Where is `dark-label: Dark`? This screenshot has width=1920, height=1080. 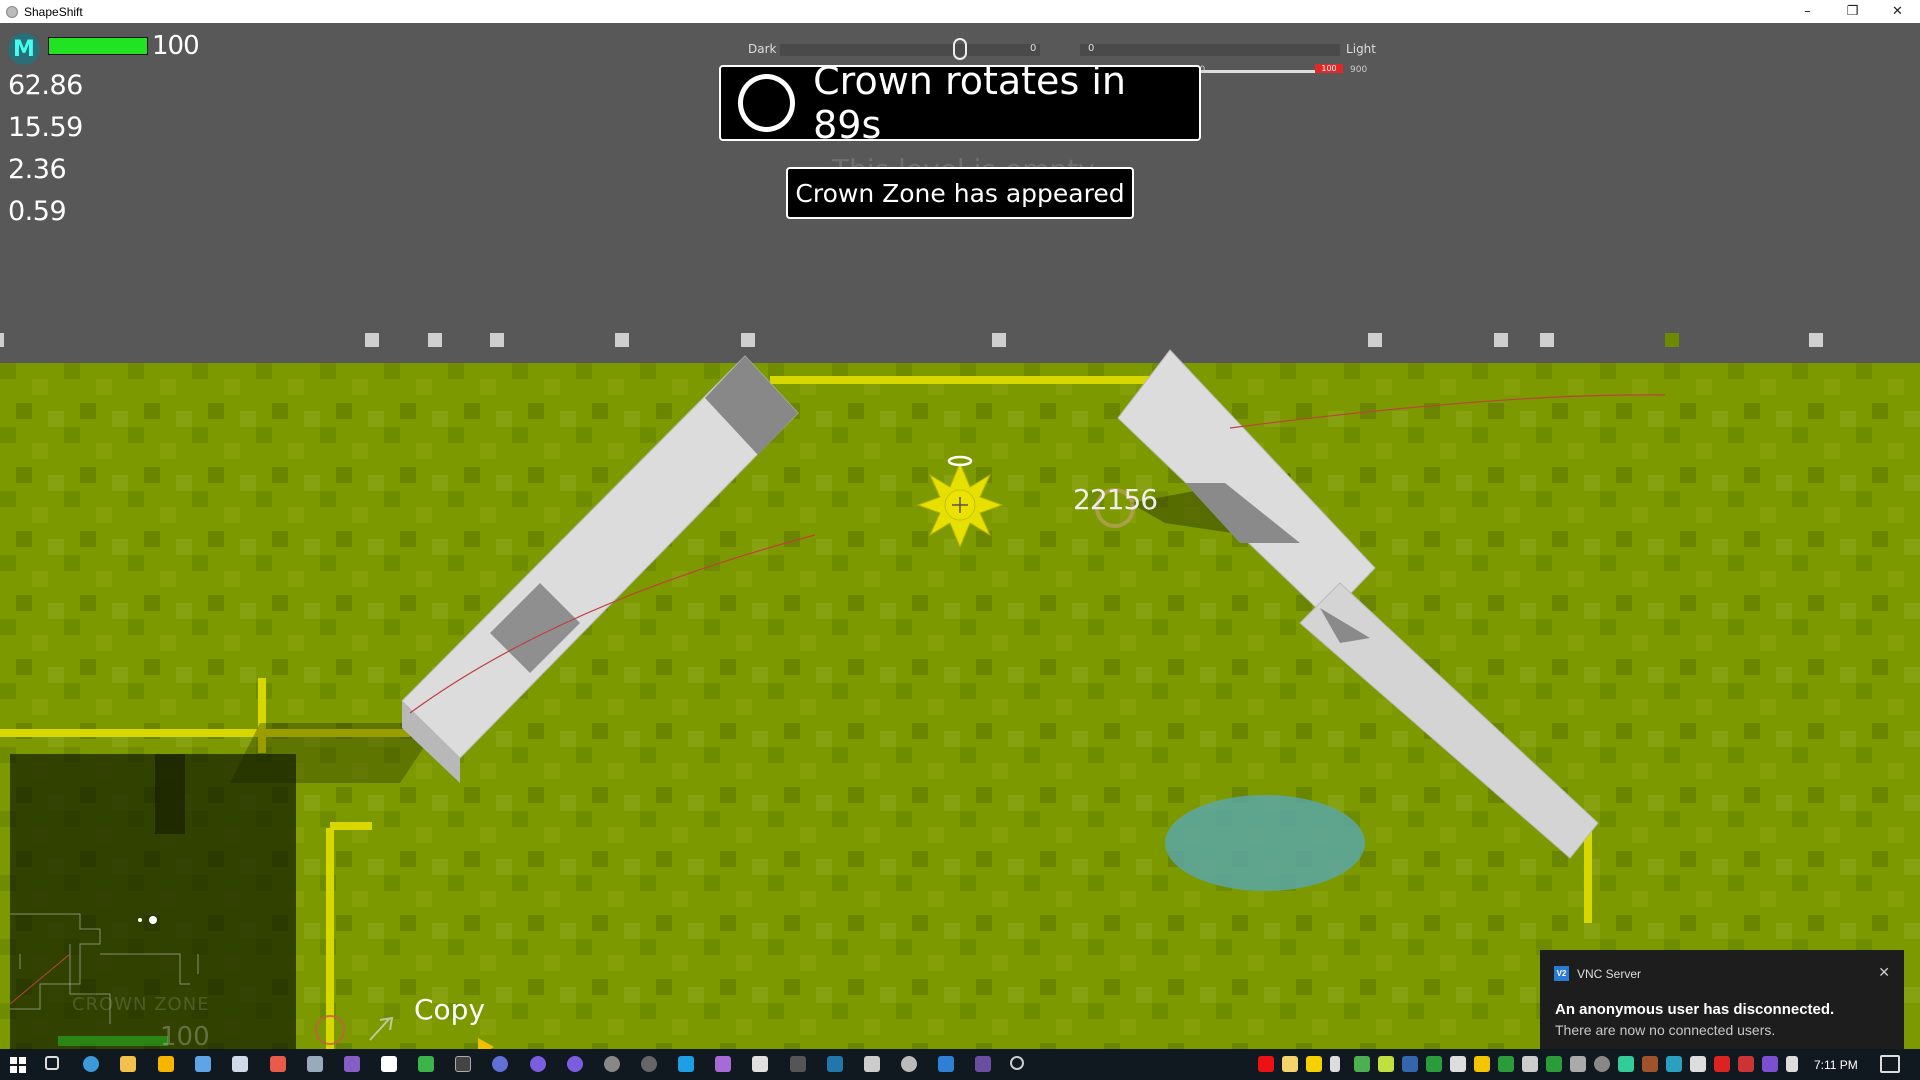
dark-label: Dark is located at coordinates (762, 49).